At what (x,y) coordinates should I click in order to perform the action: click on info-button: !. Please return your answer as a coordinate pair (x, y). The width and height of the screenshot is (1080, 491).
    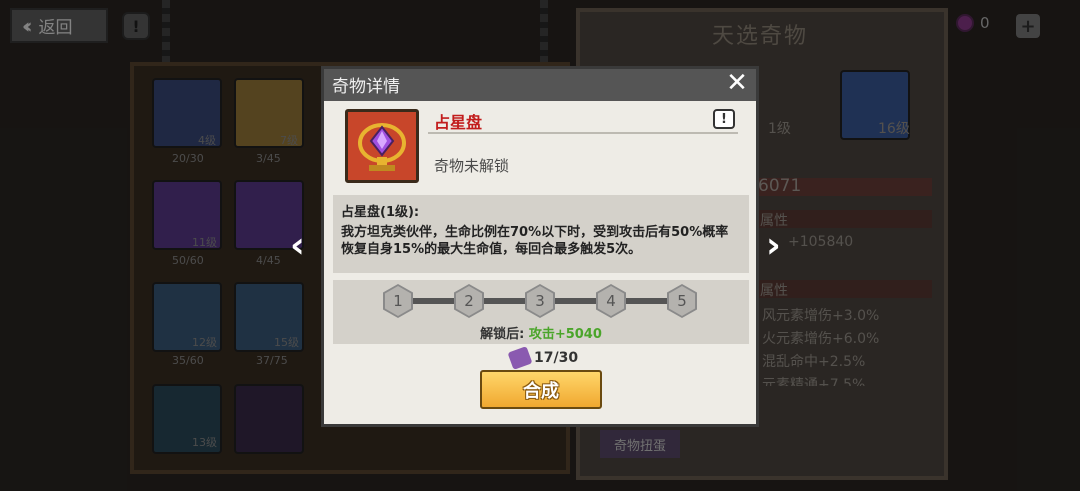
    Looking at the image, I should click on (724, 119).